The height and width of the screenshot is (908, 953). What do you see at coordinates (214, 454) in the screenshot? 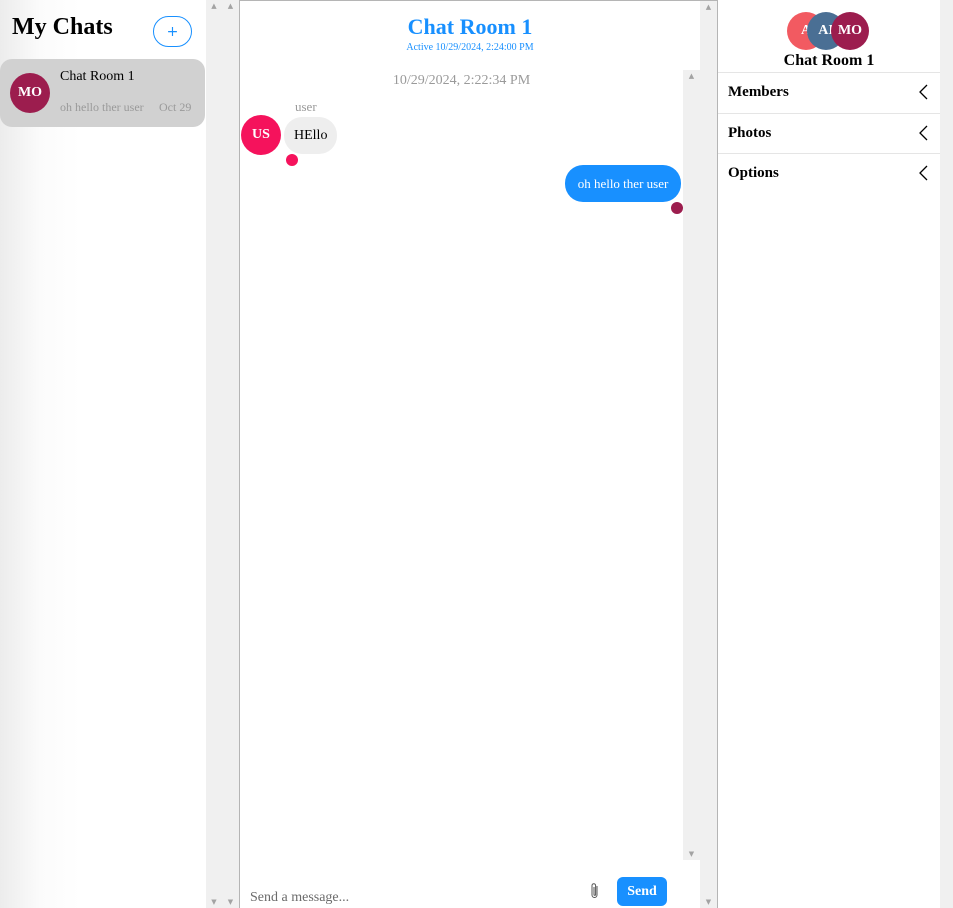
I see `chat-list-scrollbar: ▲ ▼` at bounding box center [214, 454].